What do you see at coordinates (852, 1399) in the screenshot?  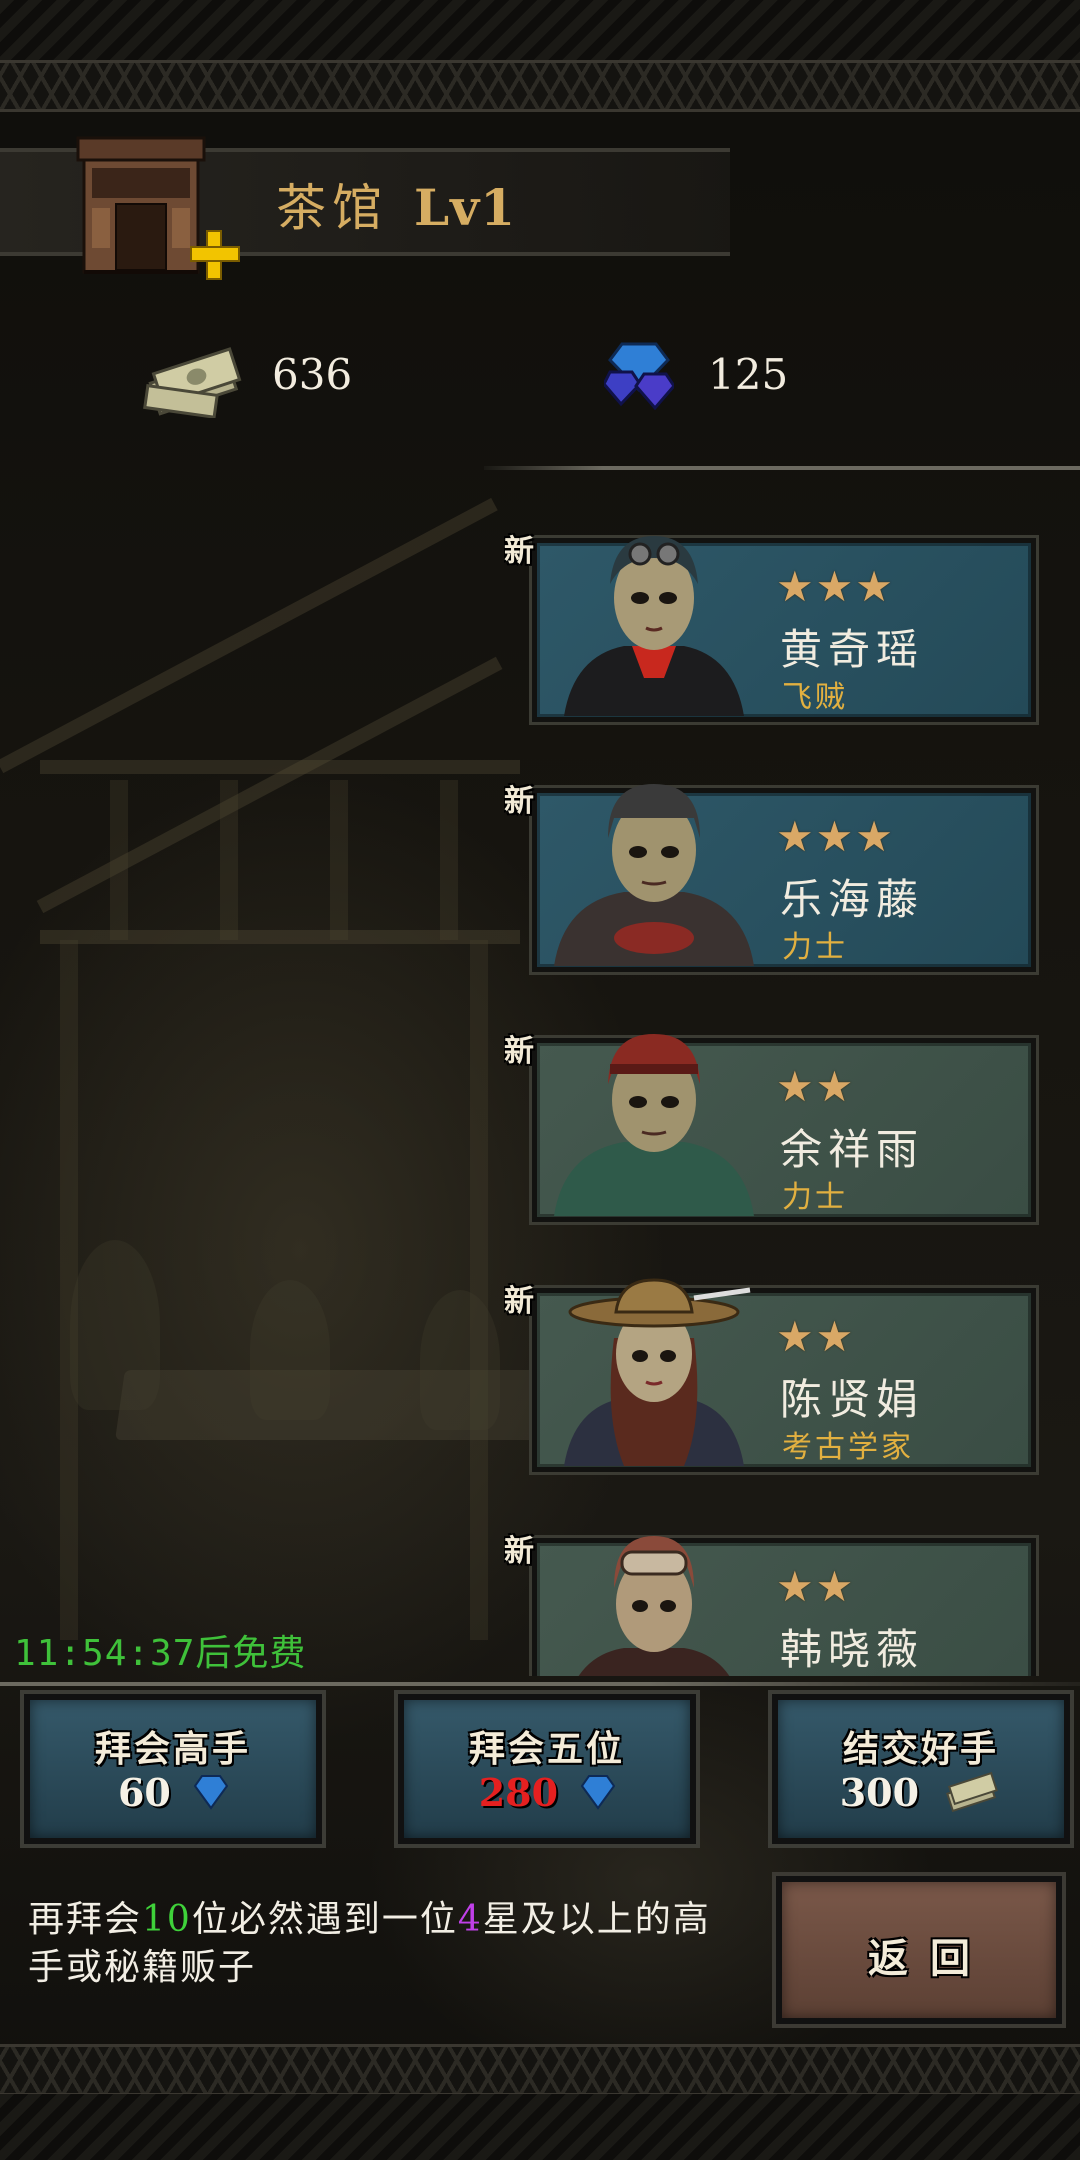 I see `hero-name: 陈贤娟` at bounding box center [852, 1399].